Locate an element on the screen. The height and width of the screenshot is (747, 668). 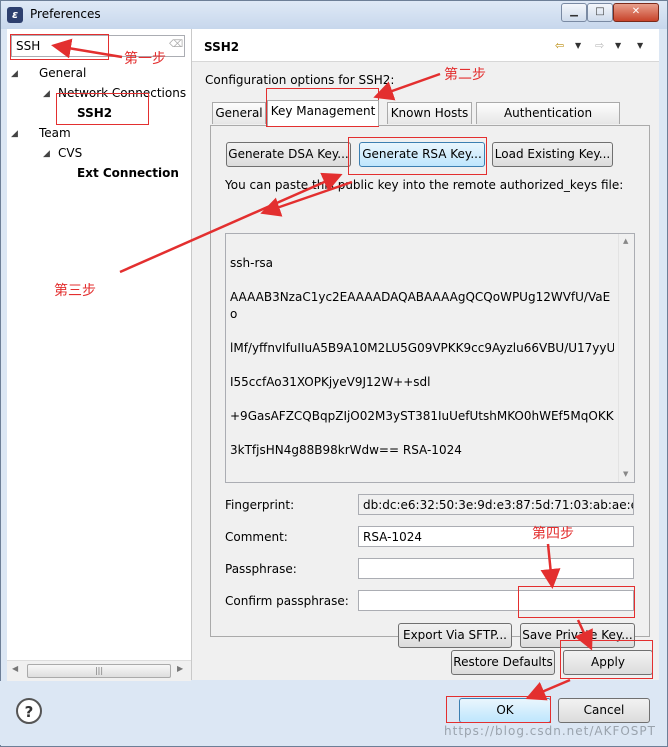
public-key-line: 3kTfjsHN4g88B98krWdw== RSA-1024 is located at coordinates (346, 450).